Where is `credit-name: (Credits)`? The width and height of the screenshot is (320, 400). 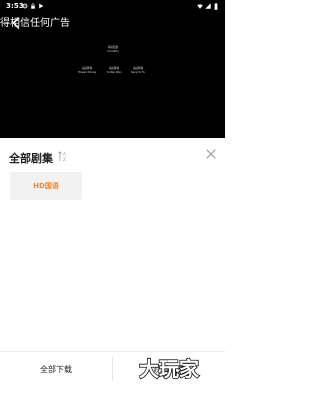 credit-name: (Credits) is located at coordinates (113, 51).